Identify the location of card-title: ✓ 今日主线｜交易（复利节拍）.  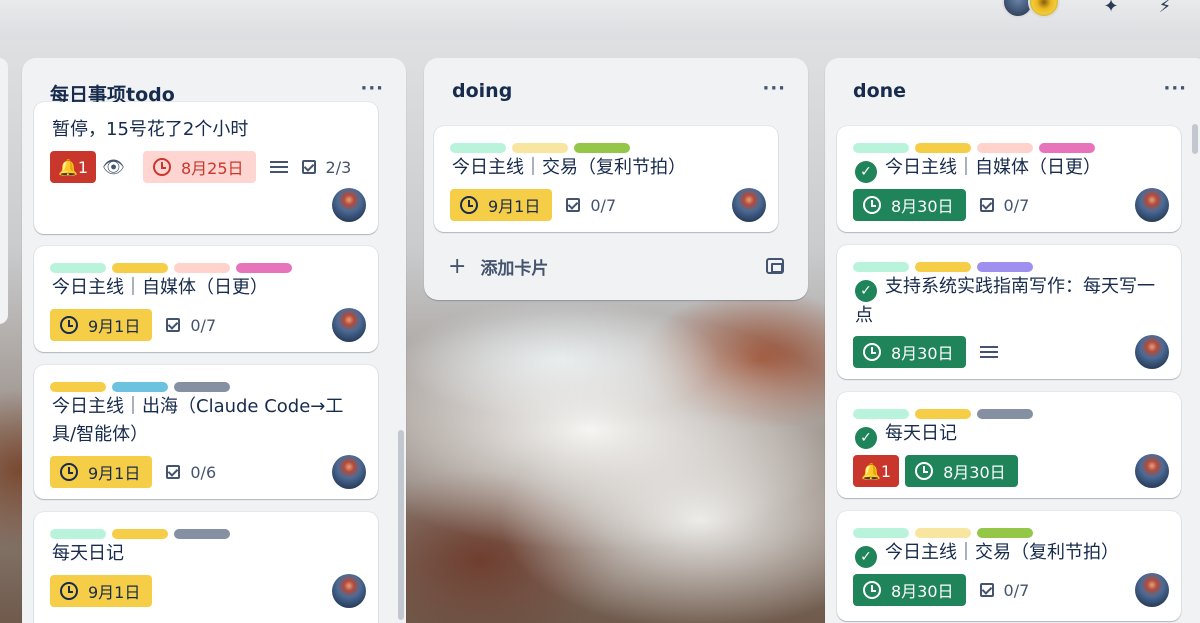
(1005, 553).